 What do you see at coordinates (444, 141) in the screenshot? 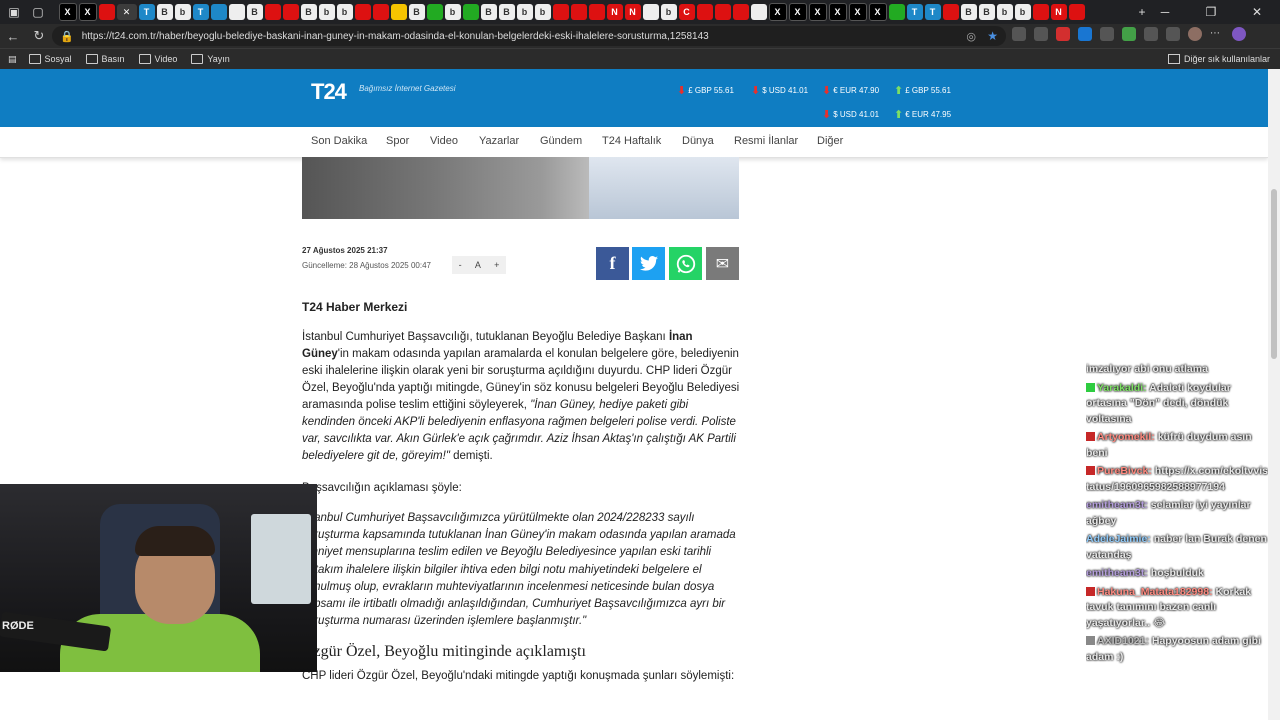
I see `nav-video: Video` at bounding box center [444, 141].